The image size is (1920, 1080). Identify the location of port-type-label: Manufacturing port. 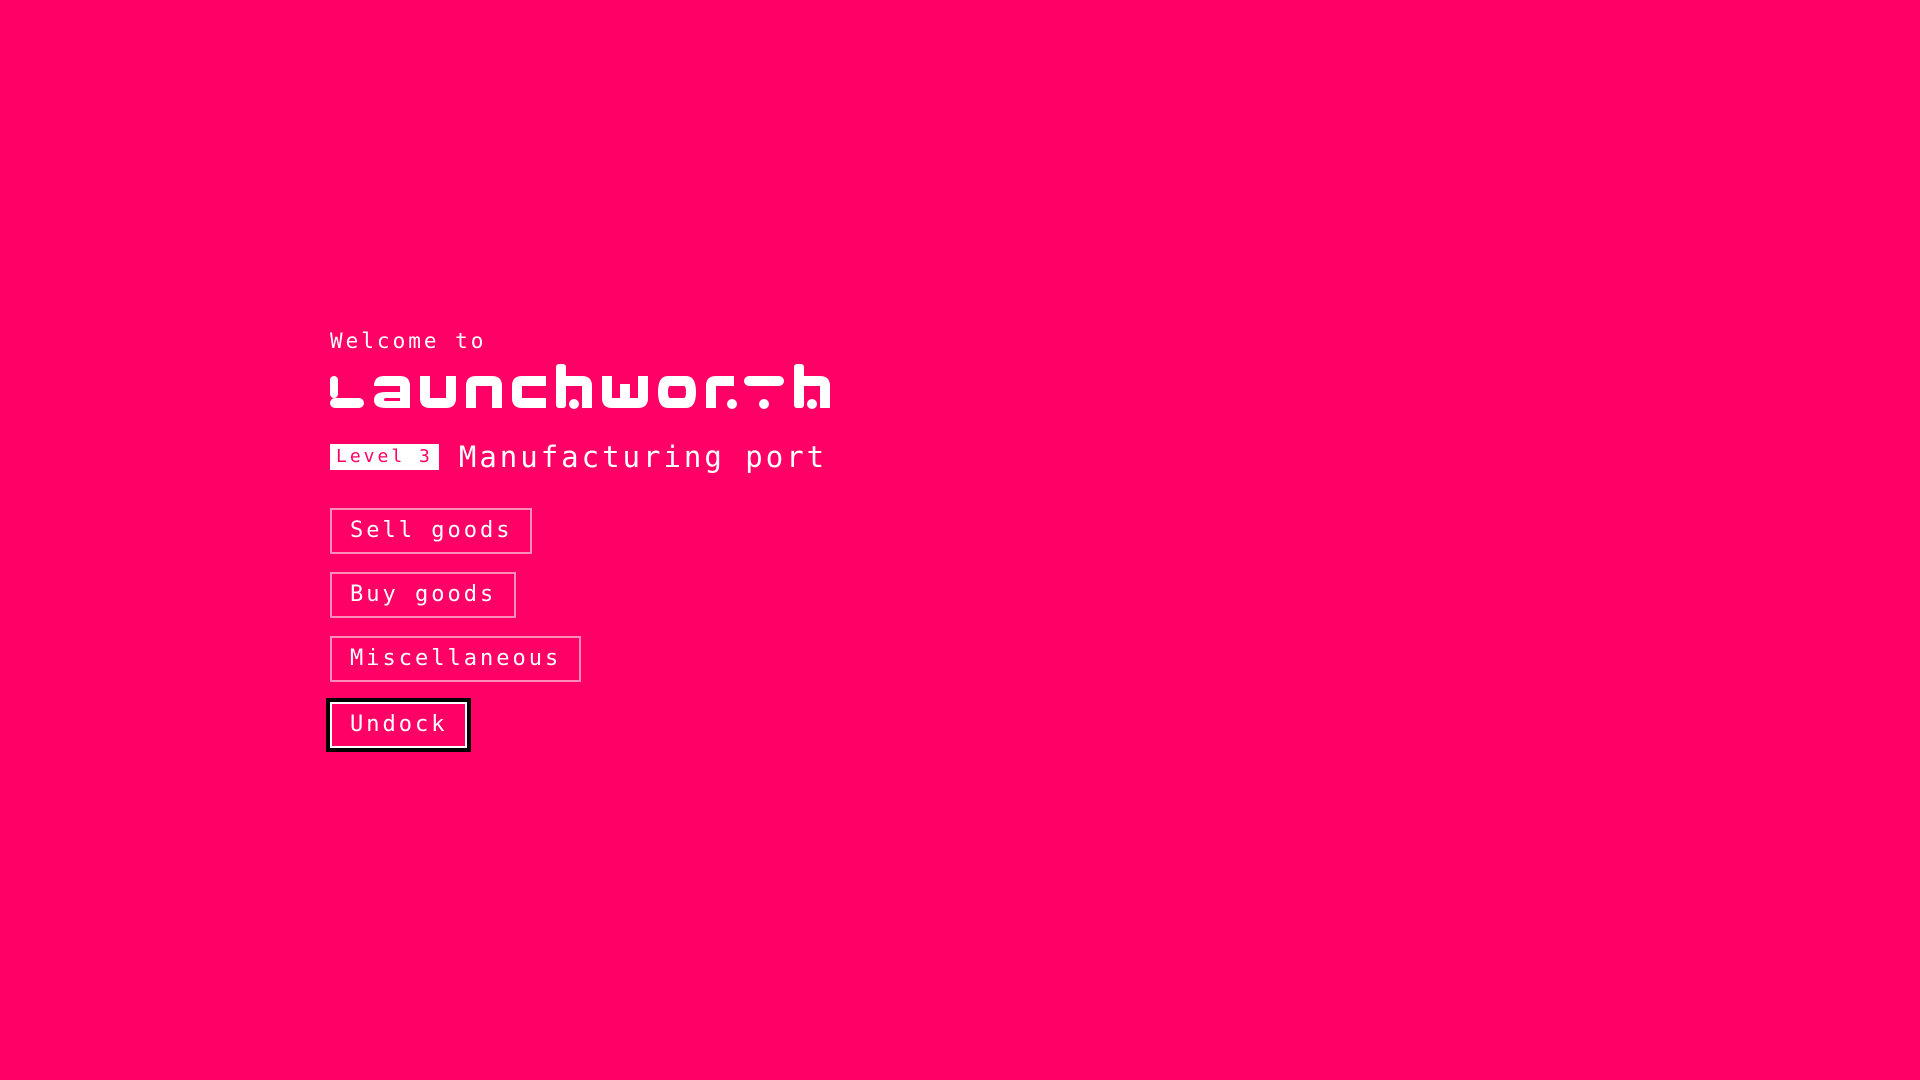
(643, 457).